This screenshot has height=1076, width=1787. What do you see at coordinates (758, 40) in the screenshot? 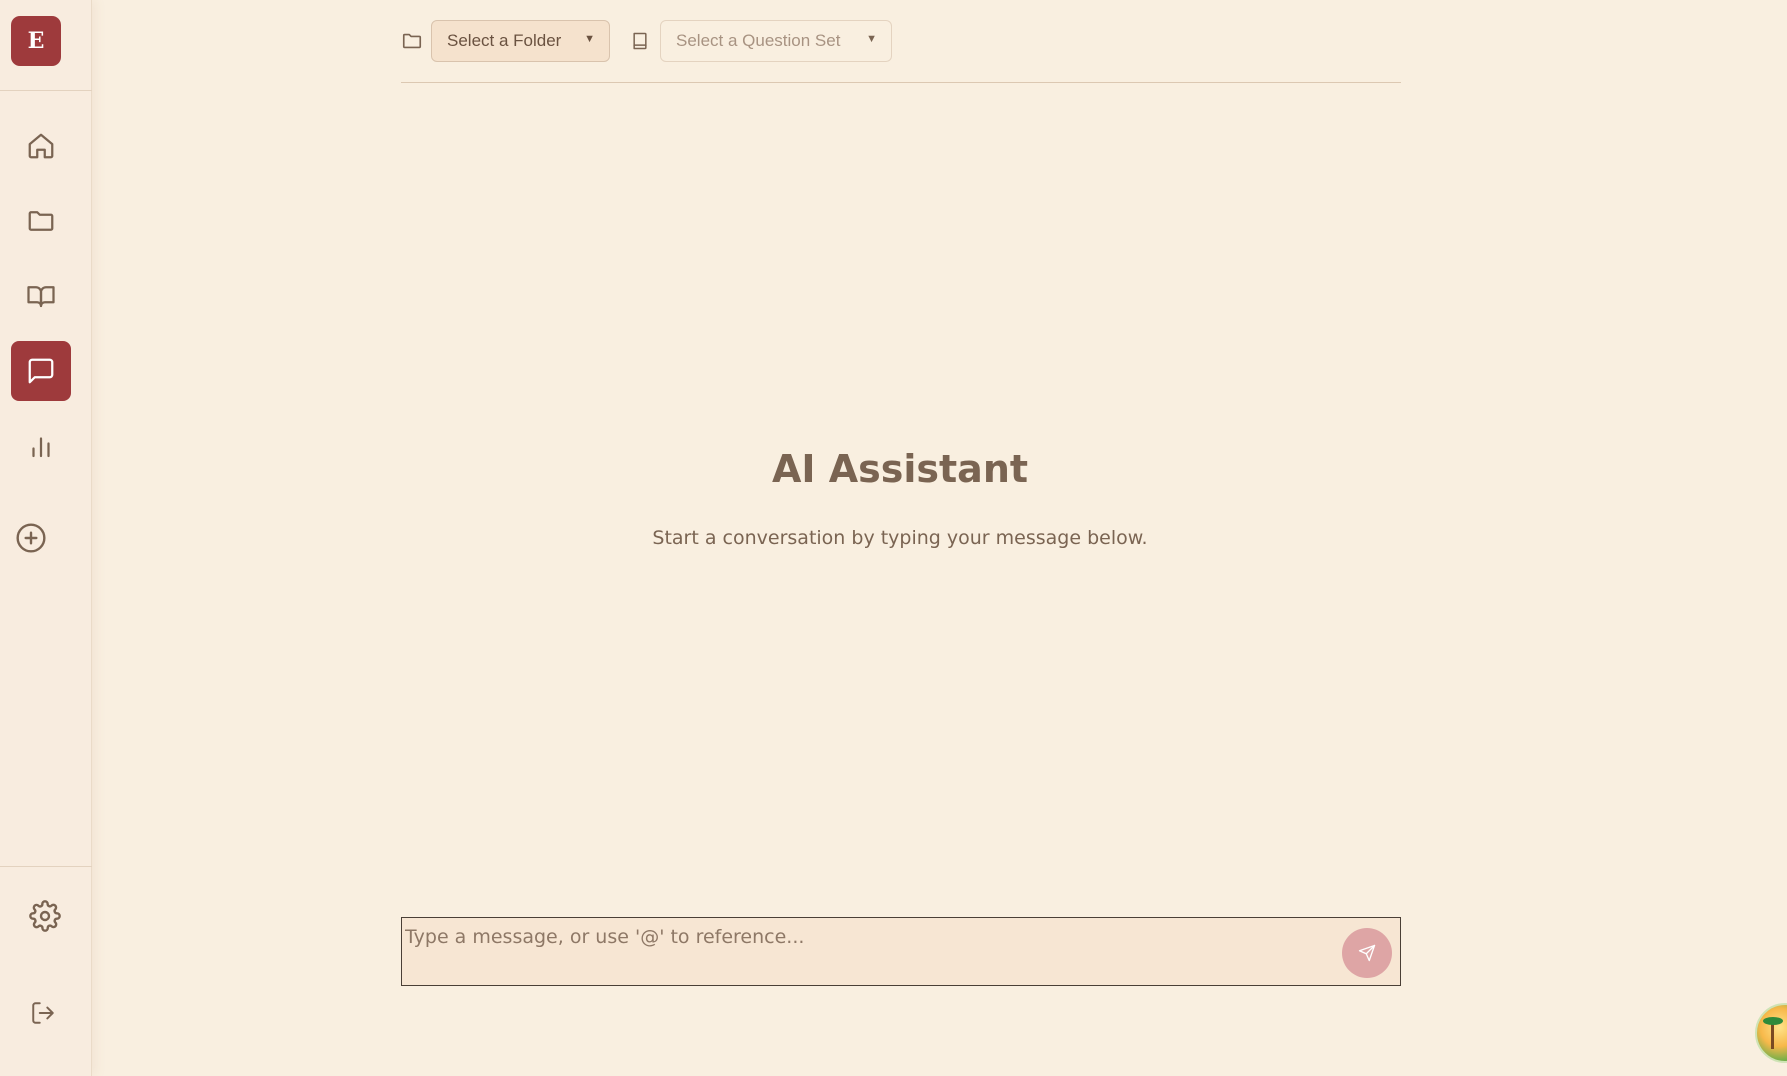
I see `question-set-select-label: Select a Question Set` at bounding box center [758, 40].